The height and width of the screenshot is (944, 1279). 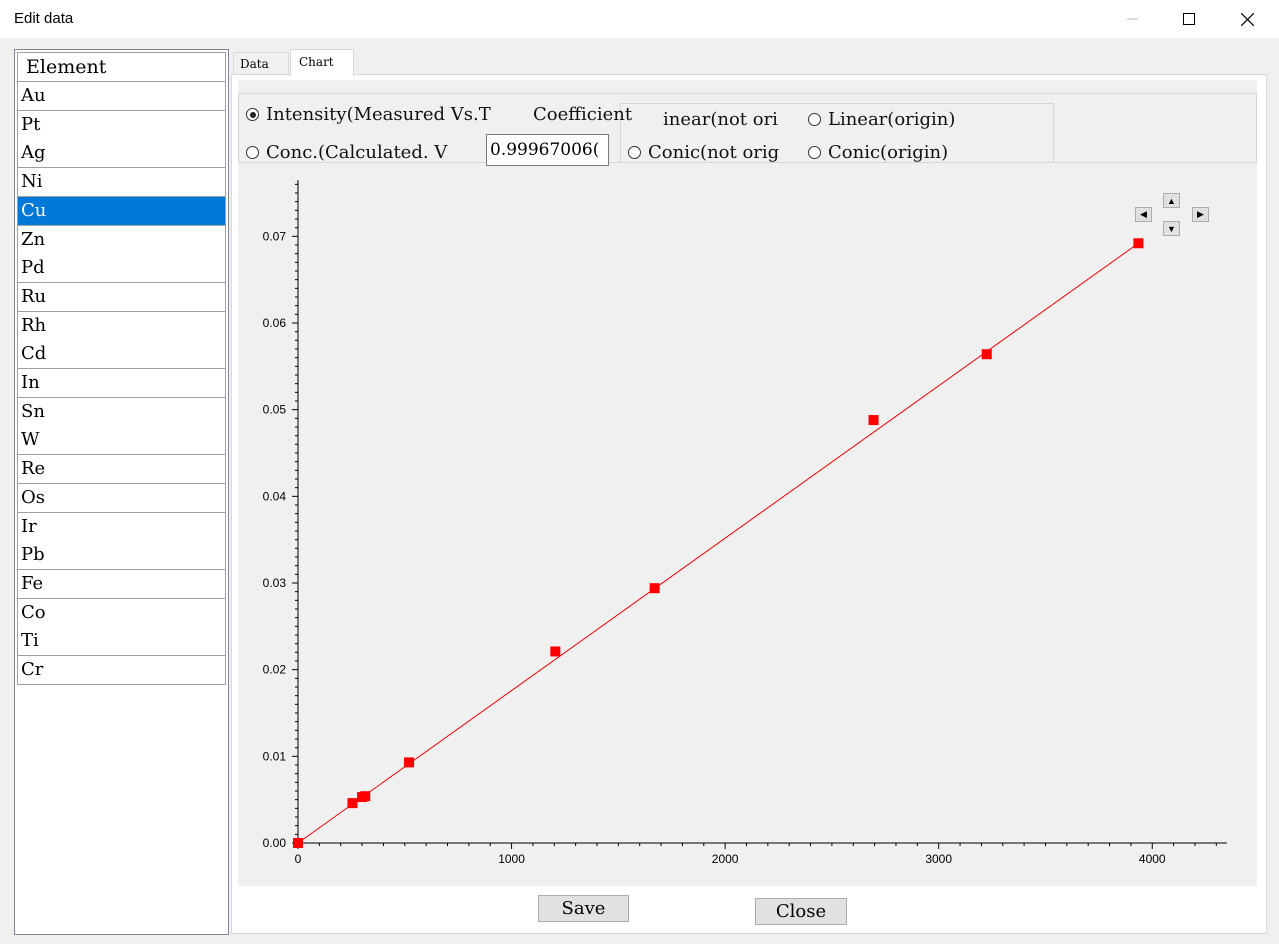 What do you see at coordinates (121, 154) in the screenshot?
I see `list-item: Ag` at bounding box center [121, 154].